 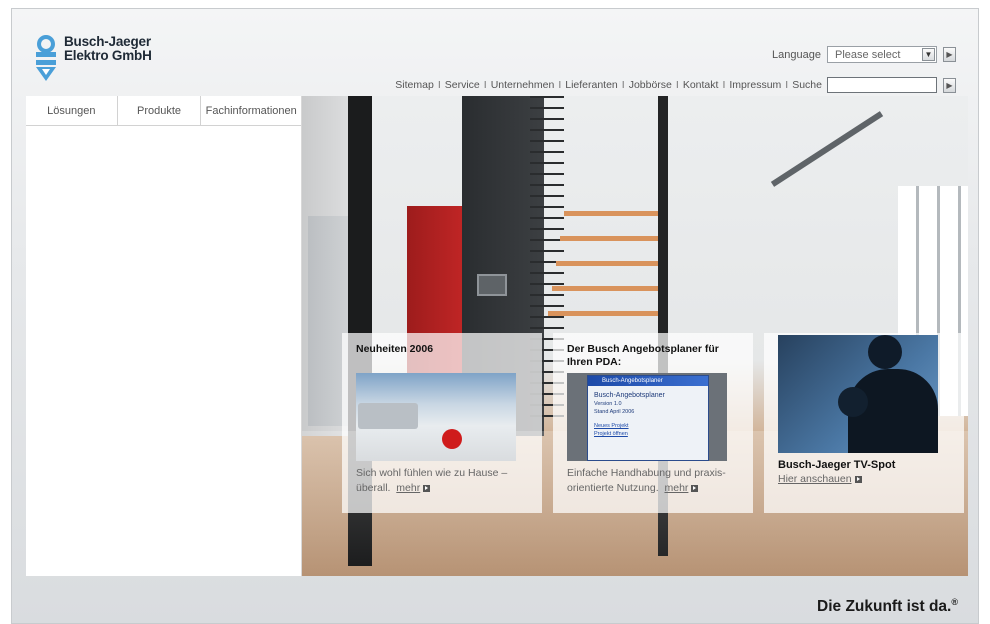 What do you see at coordinates (864, 479) in the screenshot?
I see `teaser-text: Hier anschauen` at bounding box center [864, 479].